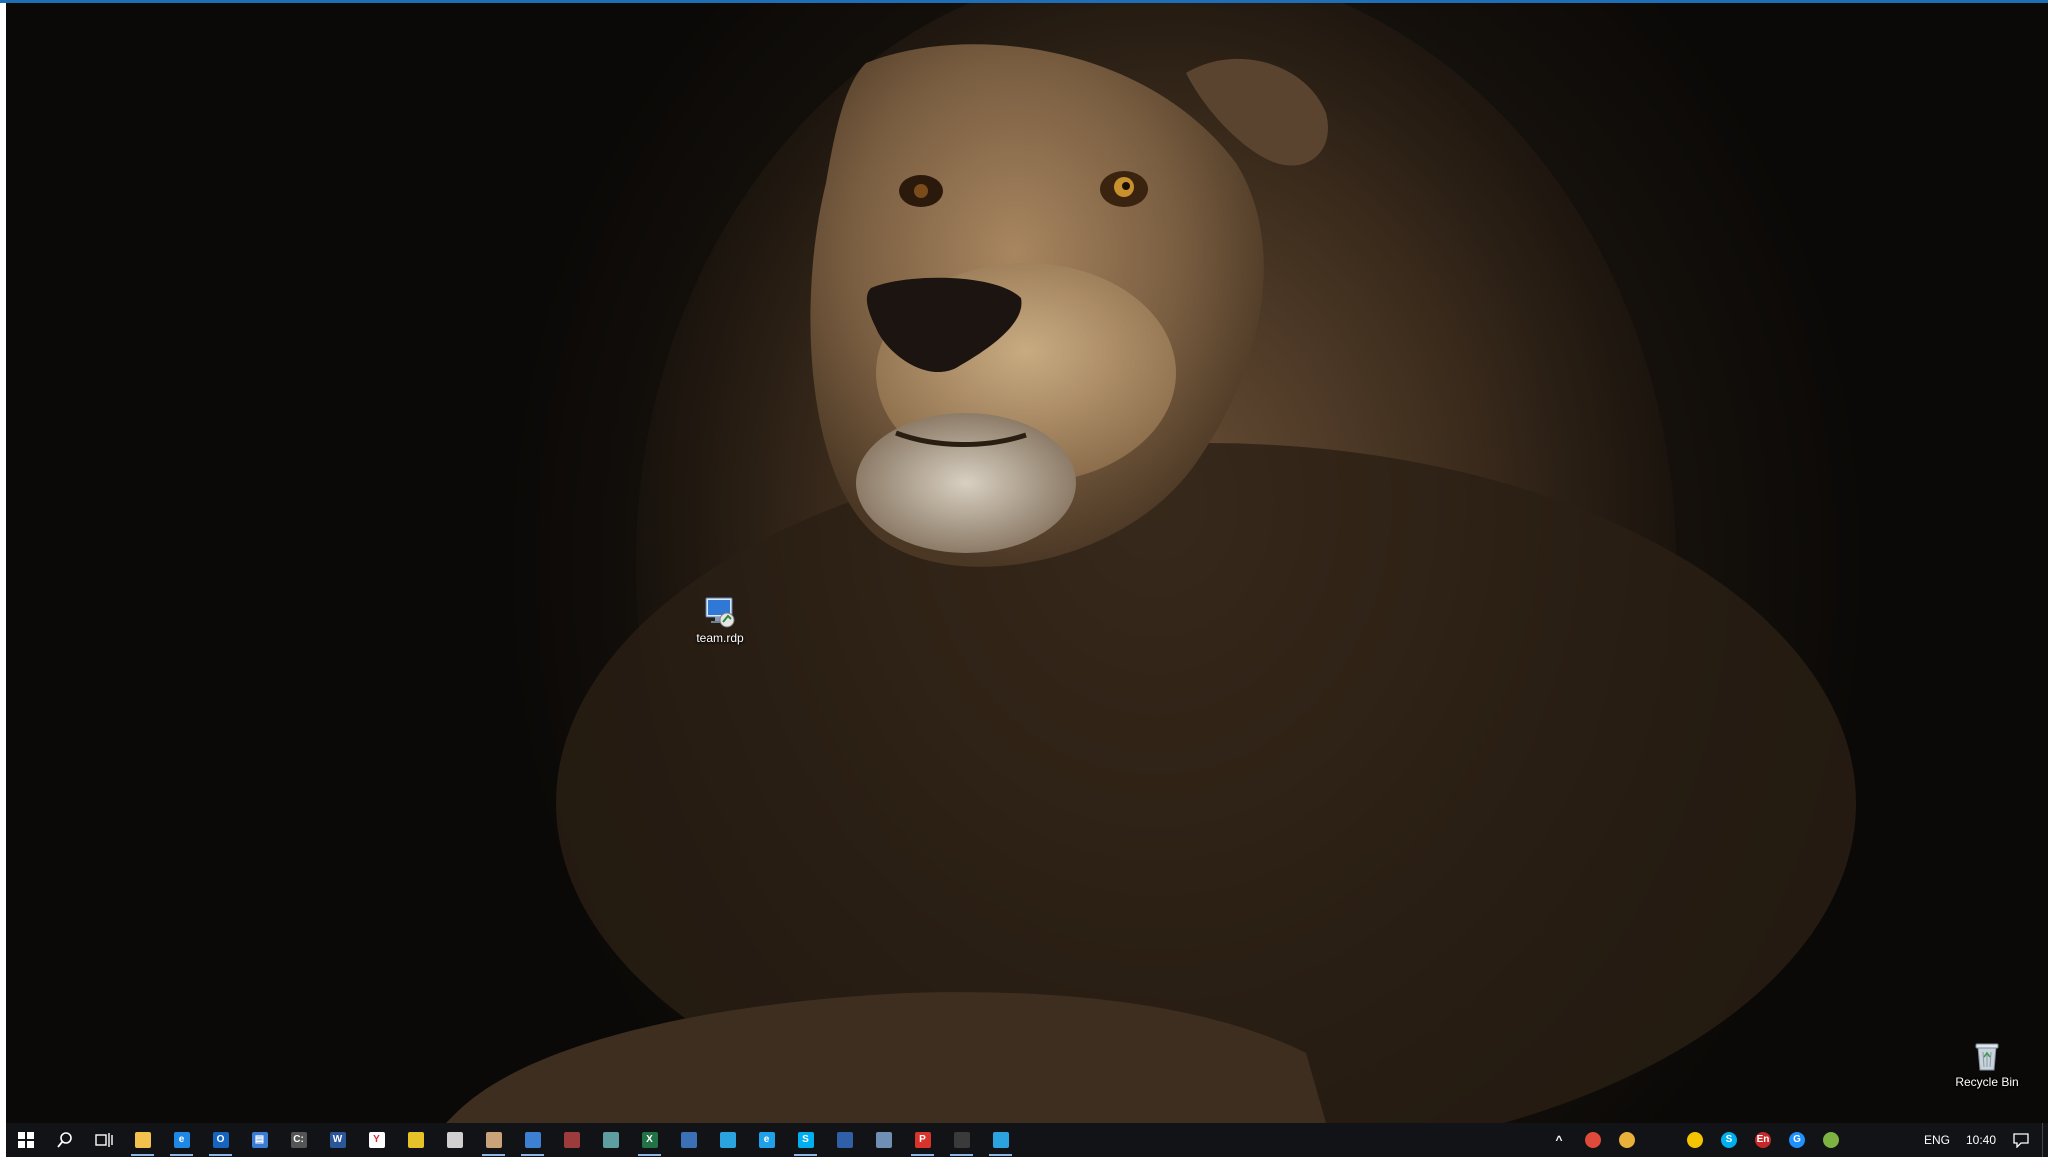  I want to click on command-prompt-icon: C:, so click(298, 1140).